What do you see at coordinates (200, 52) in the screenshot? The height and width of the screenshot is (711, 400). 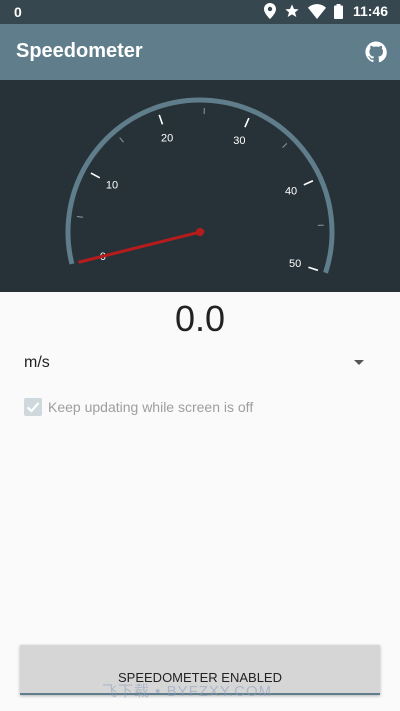 I see `app-bar: Speedometer` at bounding box center [200, 52].